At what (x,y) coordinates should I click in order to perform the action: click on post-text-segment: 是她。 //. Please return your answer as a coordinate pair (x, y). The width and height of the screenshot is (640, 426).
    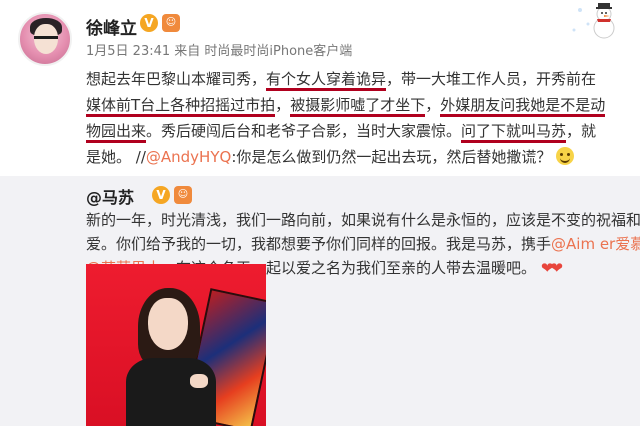
    Looking at the image, I should click on (116, 157).